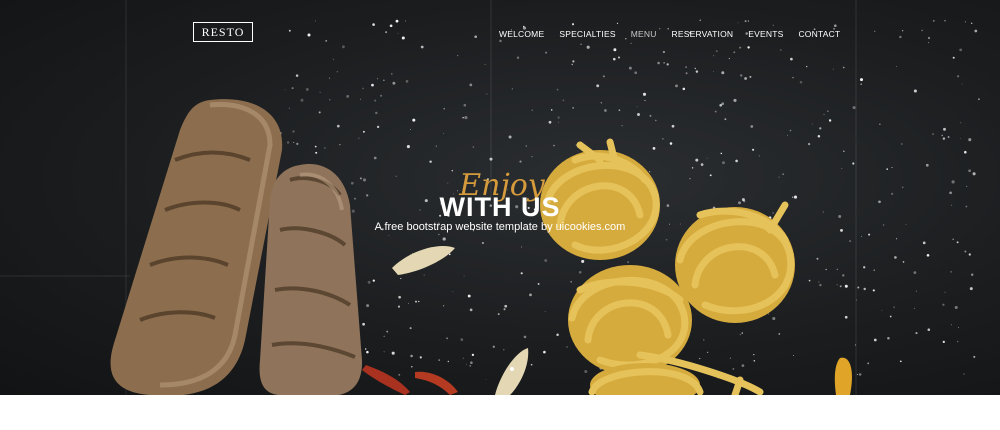 Image resolution: width=1000 pixels, height=430 pixels. I want to click on nav-item-contact: CONTACT, so click(819, 36).